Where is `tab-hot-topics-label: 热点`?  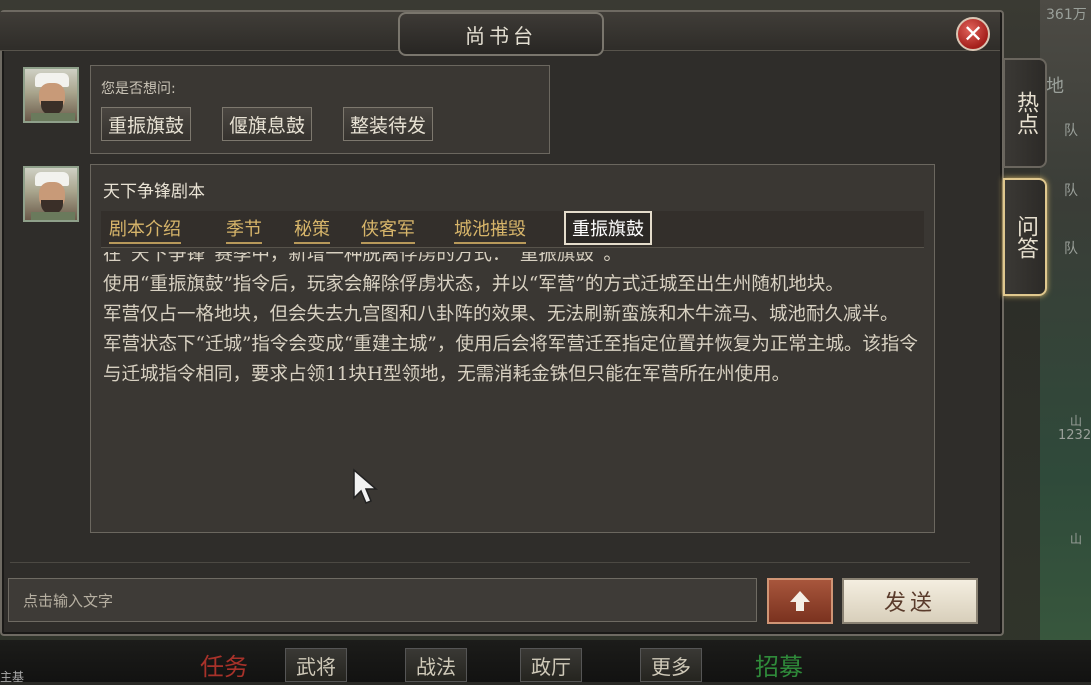
tab-hot-topics-label: 热点 is located at coordinates (1025, 113).